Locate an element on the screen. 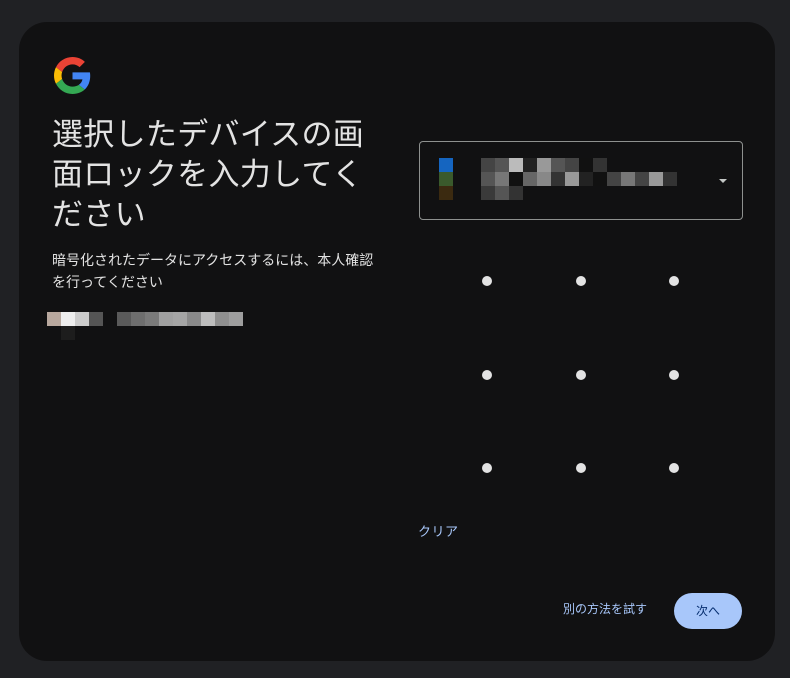 The width and height of the screenshot is (790, 678). clear-button: クリア is located at coordinates (438, 533).